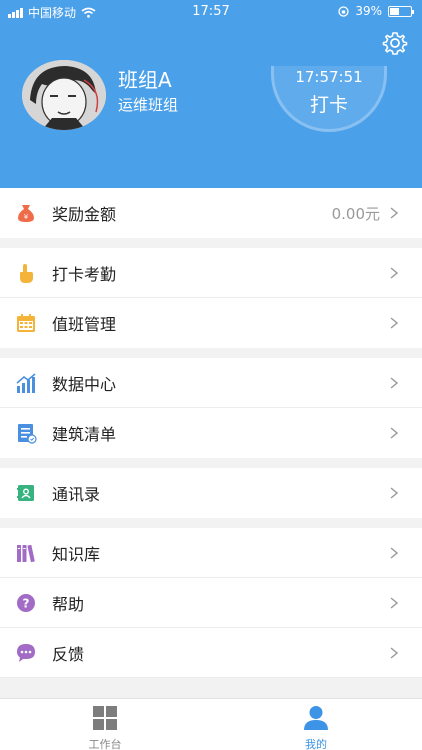  What do you see at coordinates (329, 77) in the screenshot?
I see `clock-time: 17:57:51` at bounding box center [329, 77].